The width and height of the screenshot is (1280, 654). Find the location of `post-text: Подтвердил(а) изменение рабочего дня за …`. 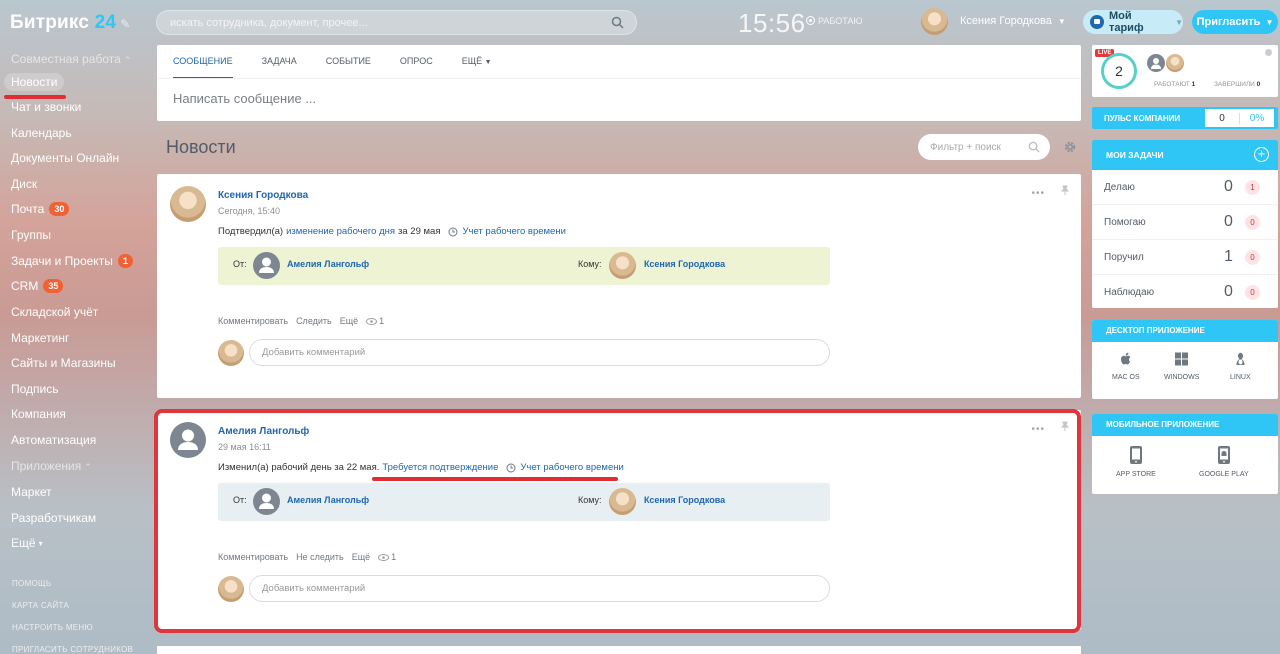

post-text: Подтвердил(а) изменение рабочего дня за … is located at coordinates (392, 231).